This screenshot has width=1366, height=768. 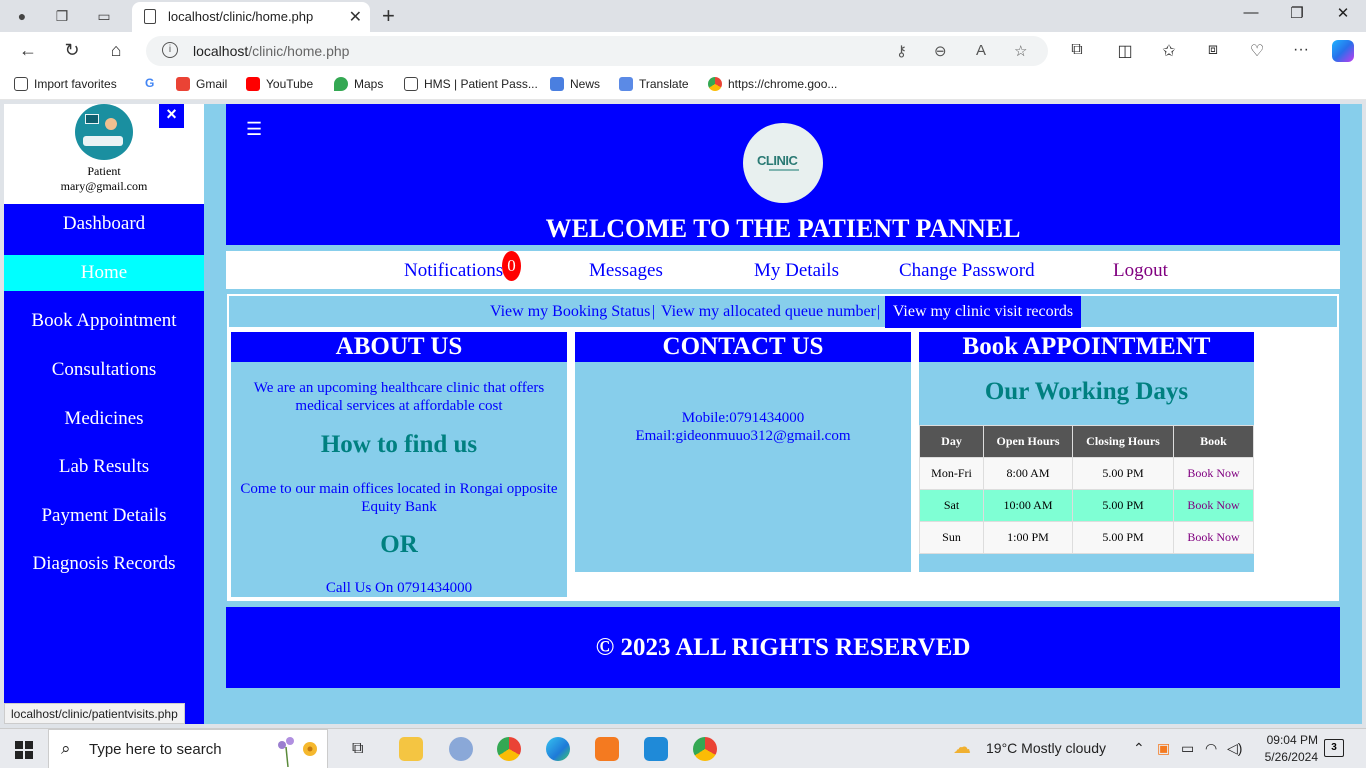 I want to click on table-row: Sun 1:00 PM 5.00 PM Book Now, so click(x=1086, y=537).